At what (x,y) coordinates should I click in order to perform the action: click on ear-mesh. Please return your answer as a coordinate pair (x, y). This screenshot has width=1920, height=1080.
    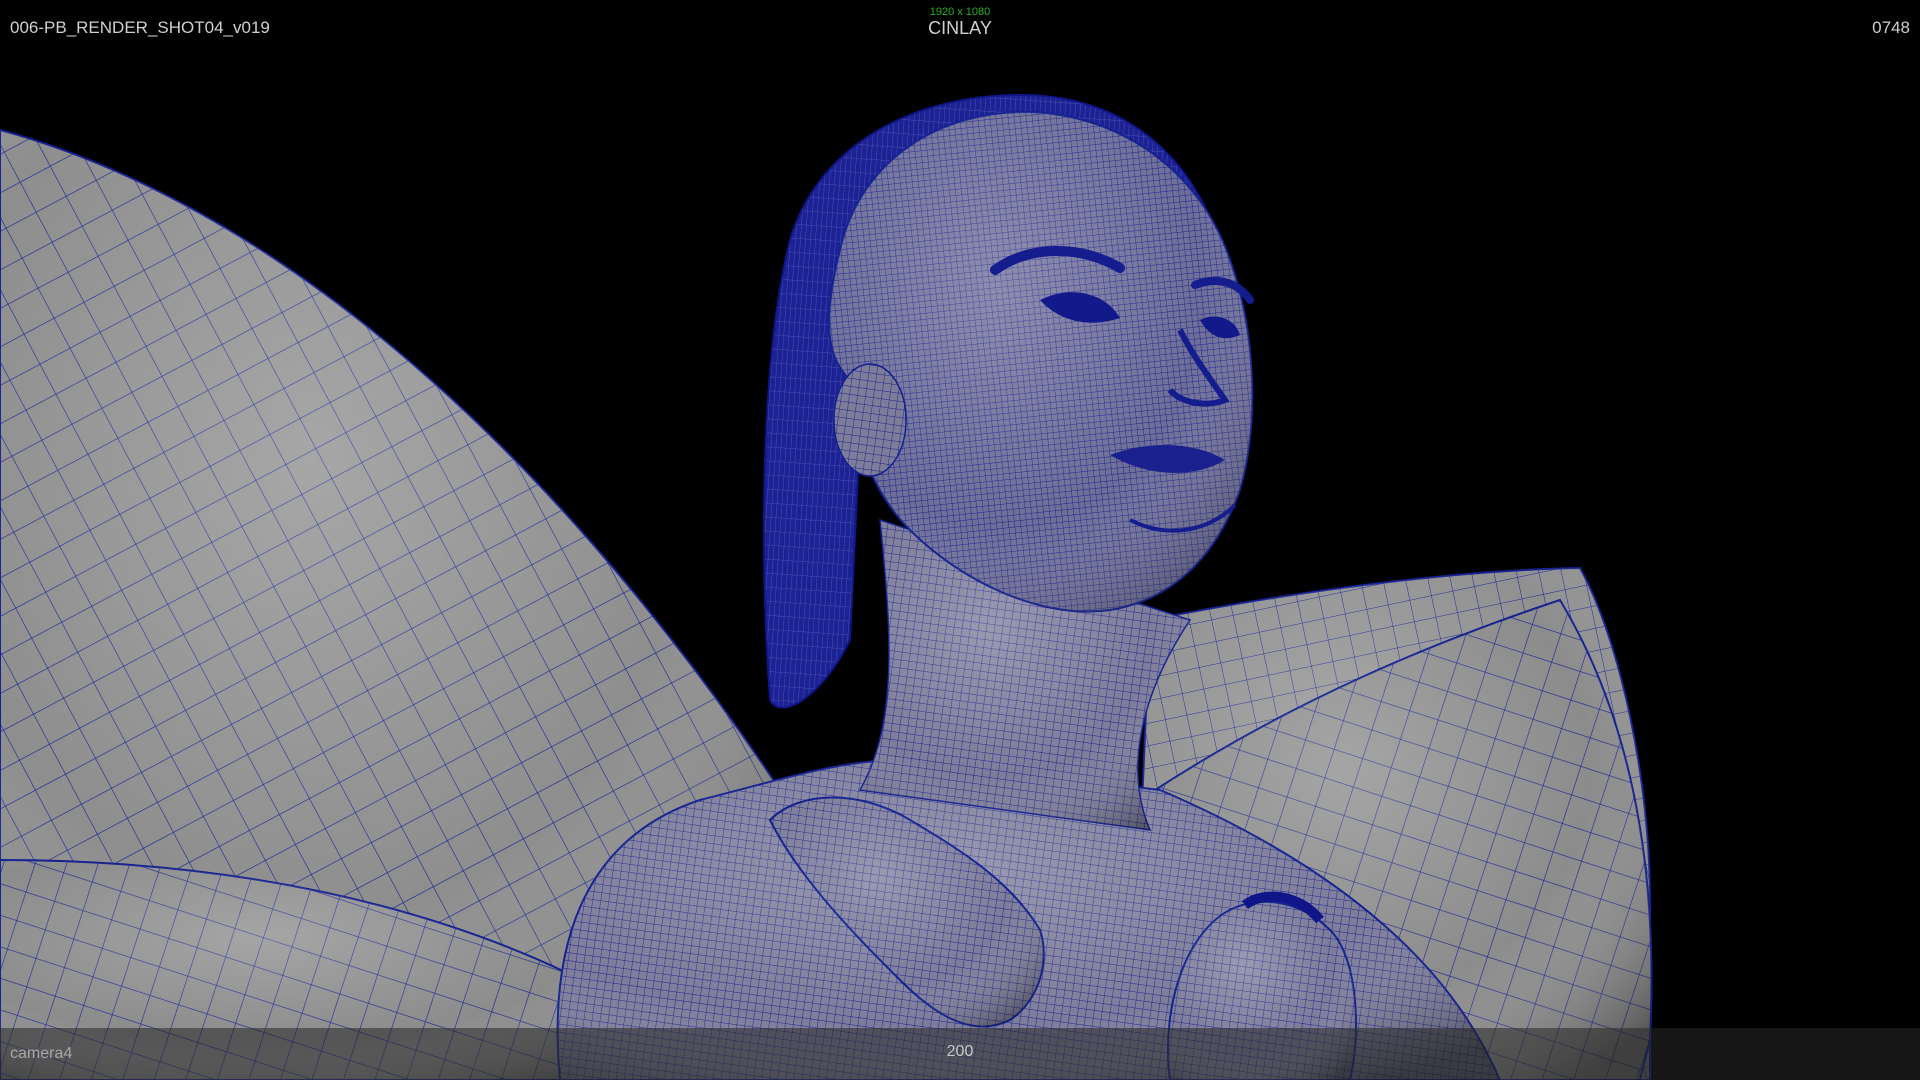
    Looking at the image, I should click on (870, 420).